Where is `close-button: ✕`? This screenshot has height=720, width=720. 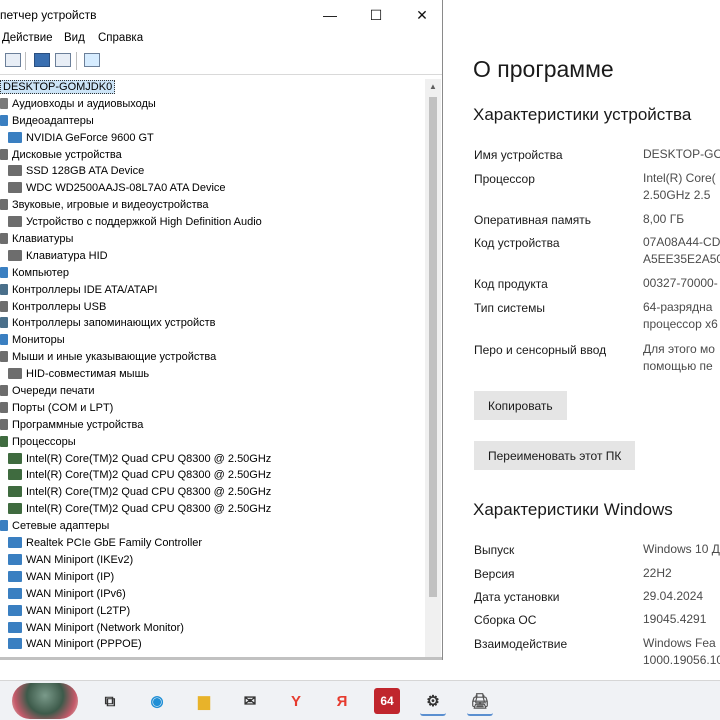
close-button: ✕ is located at coordinates (422, 15).